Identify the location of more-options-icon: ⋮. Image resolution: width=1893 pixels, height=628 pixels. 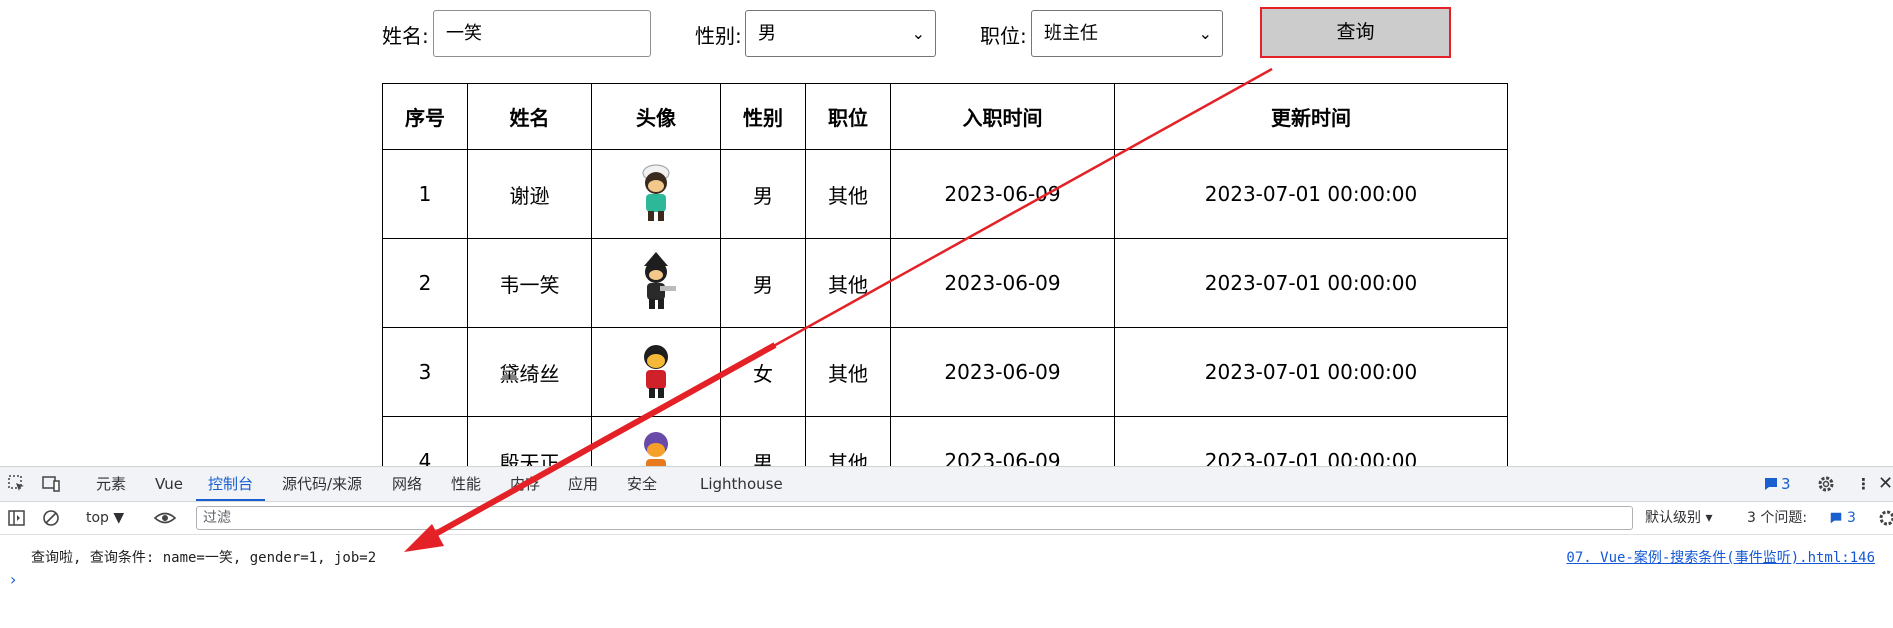
(1863, 484).